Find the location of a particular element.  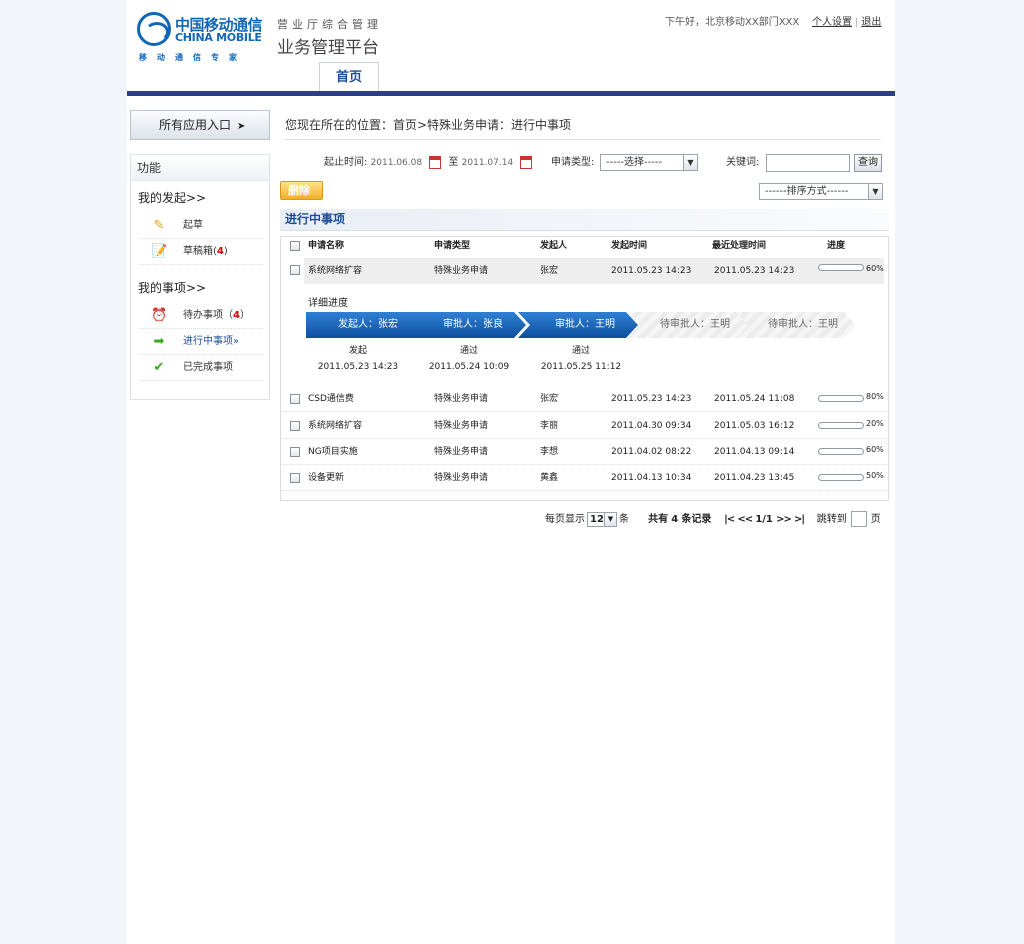

jump-label: 跳转到 is located at coordinates (831, 519).